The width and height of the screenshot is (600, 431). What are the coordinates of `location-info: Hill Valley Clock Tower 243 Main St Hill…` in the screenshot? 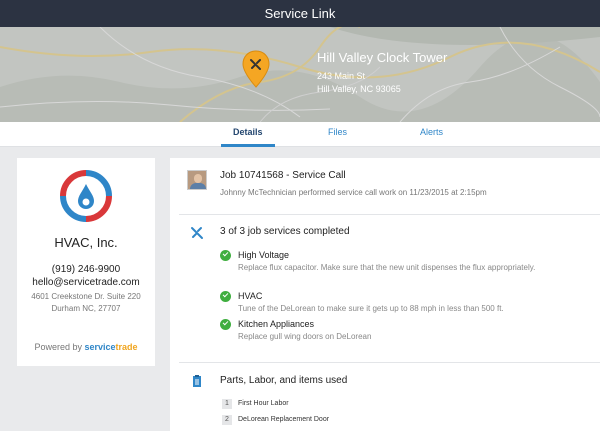 It's located at (382, 73).